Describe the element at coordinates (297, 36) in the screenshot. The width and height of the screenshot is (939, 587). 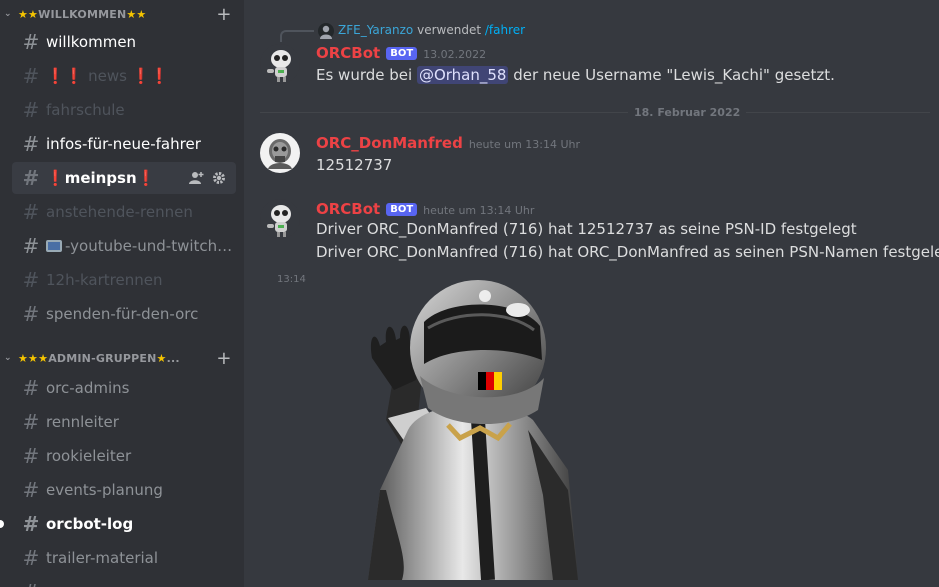
I see `reply-spine` at that location.